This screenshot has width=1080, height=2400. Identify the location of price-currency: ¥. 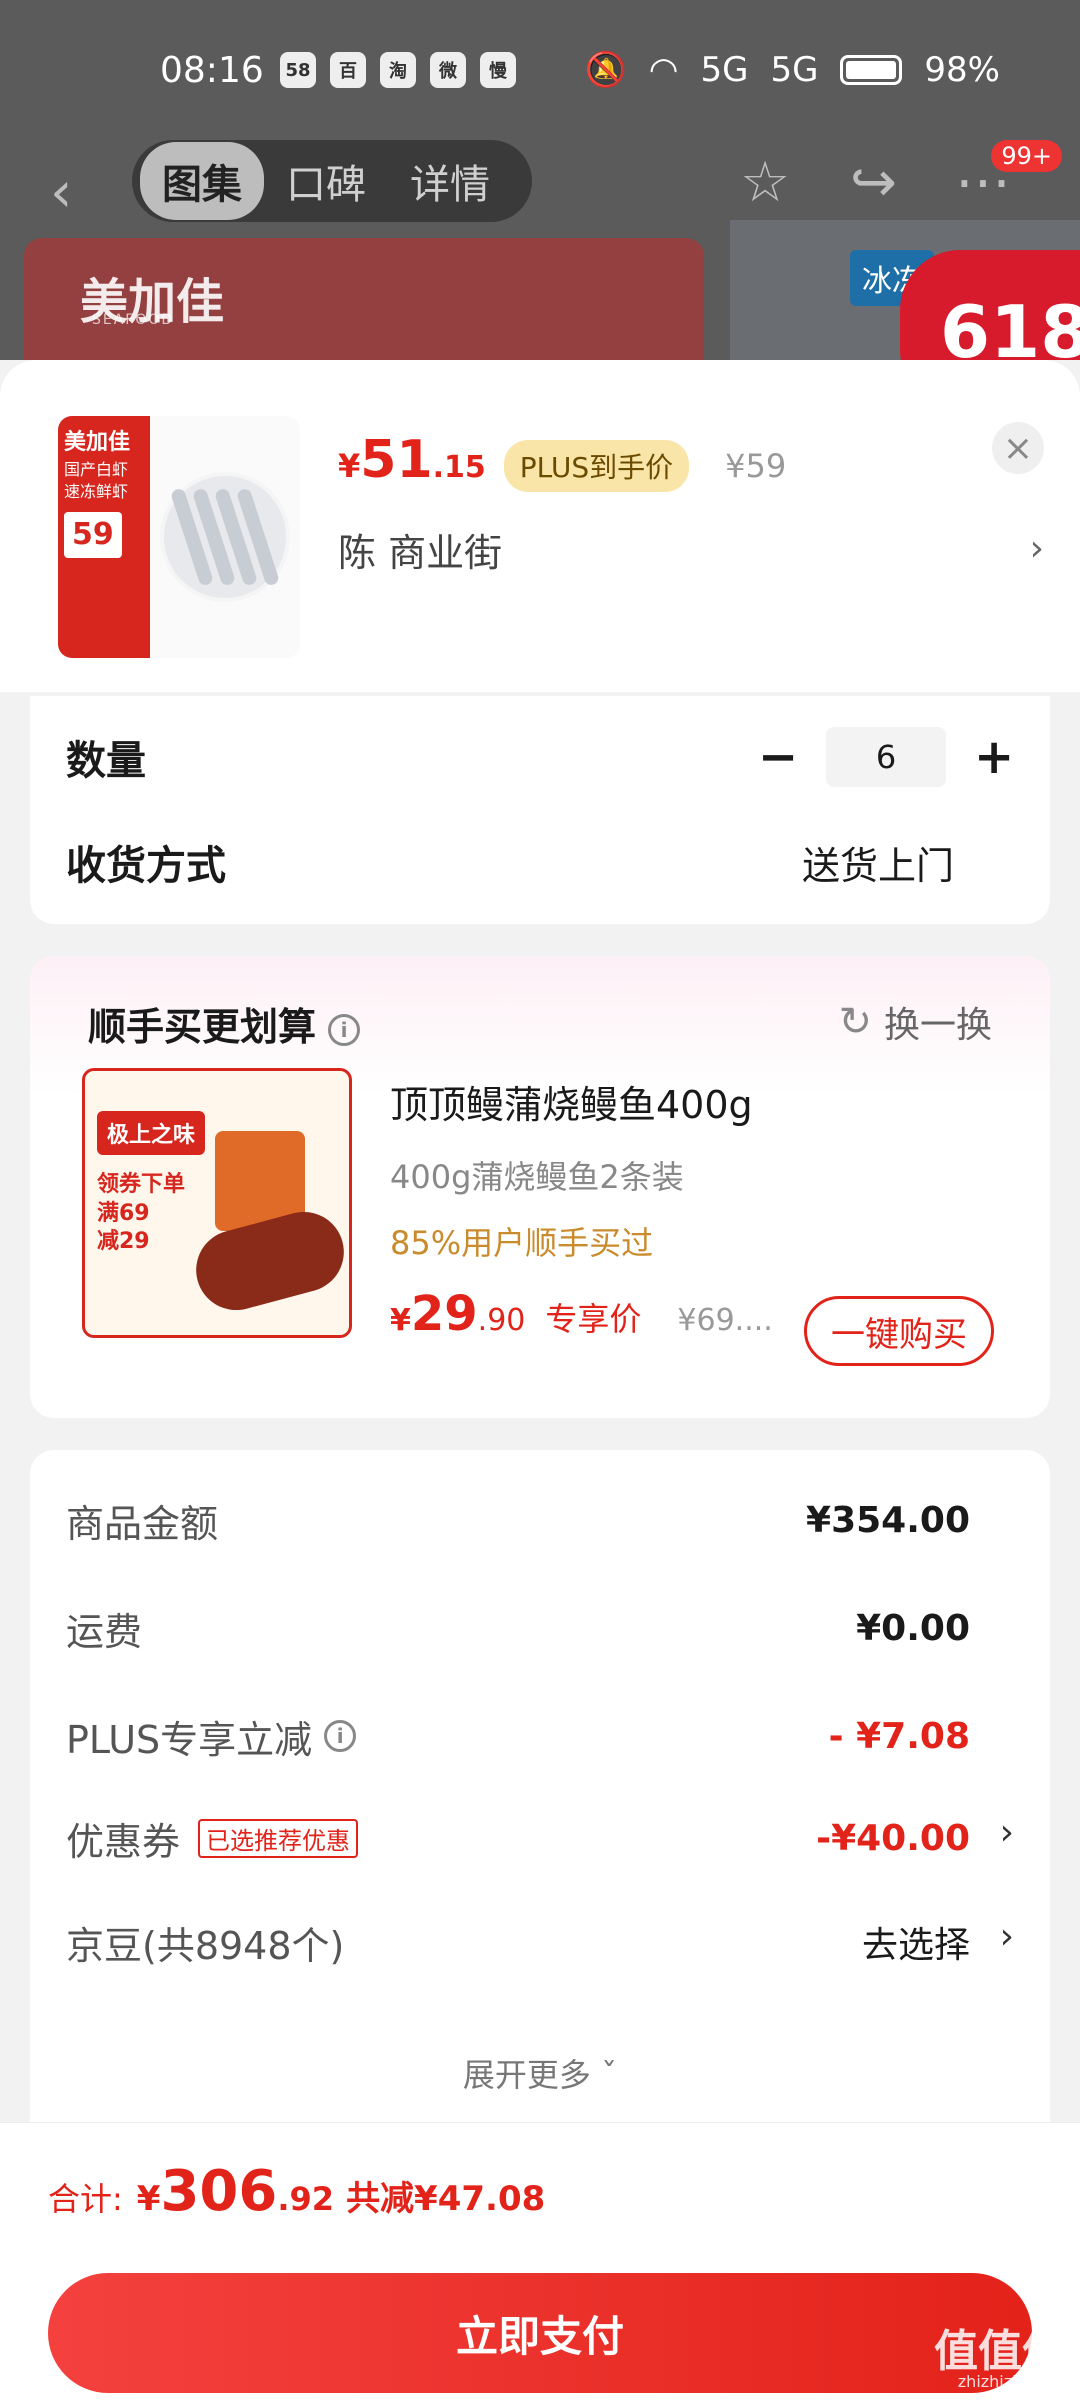
(349, 466).